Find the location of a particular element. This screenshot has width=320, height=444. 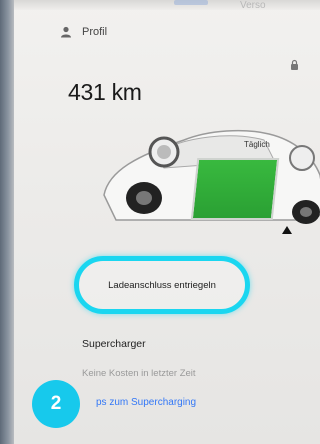

lock-icon is located at coordinates (294, 67).